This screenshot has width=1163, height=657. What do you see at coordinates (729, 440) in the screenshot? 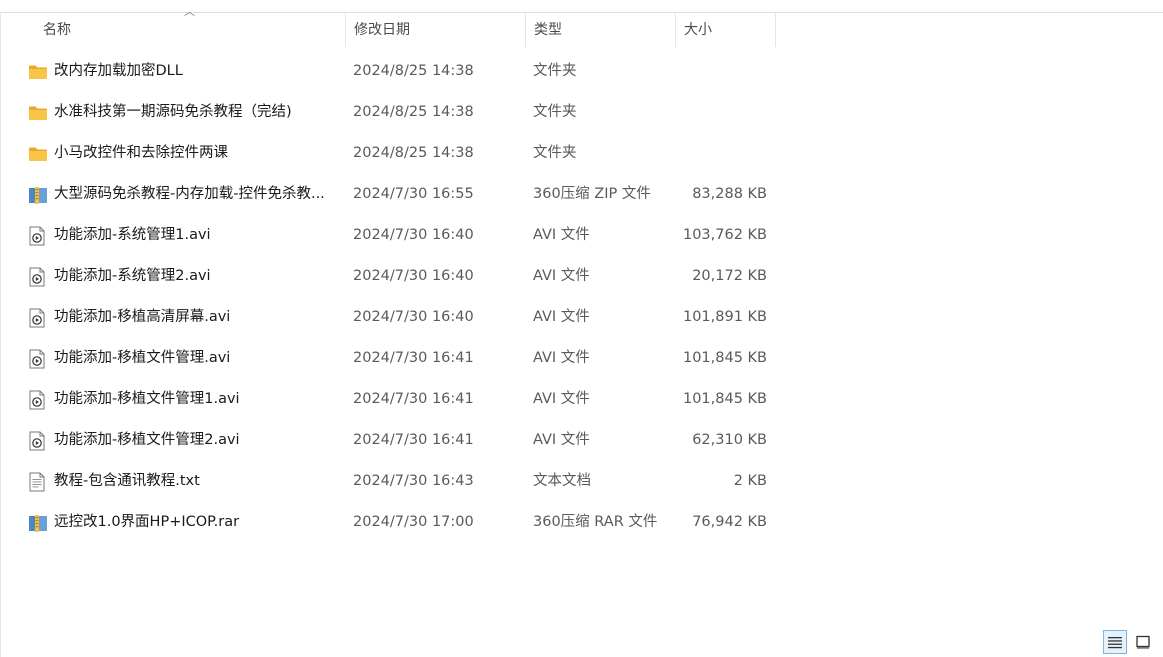
I see `file-size: 62,310 KB` at bounding box center [729, 440].